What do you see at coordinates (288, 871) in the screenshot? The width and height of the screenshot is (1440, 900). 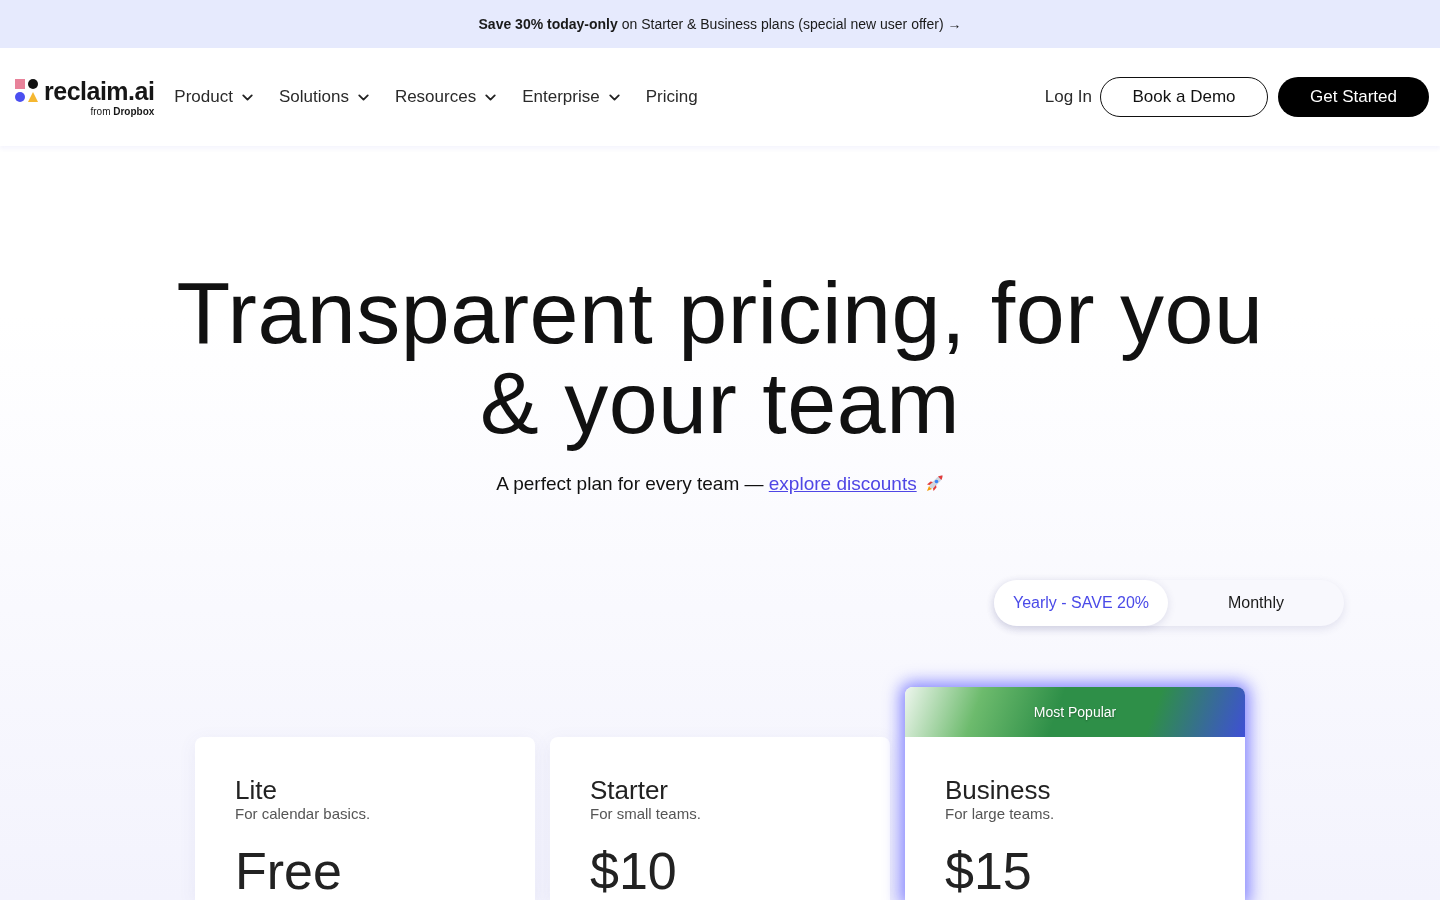 I see `plan-price: Free` at bounding box center [288, 871].